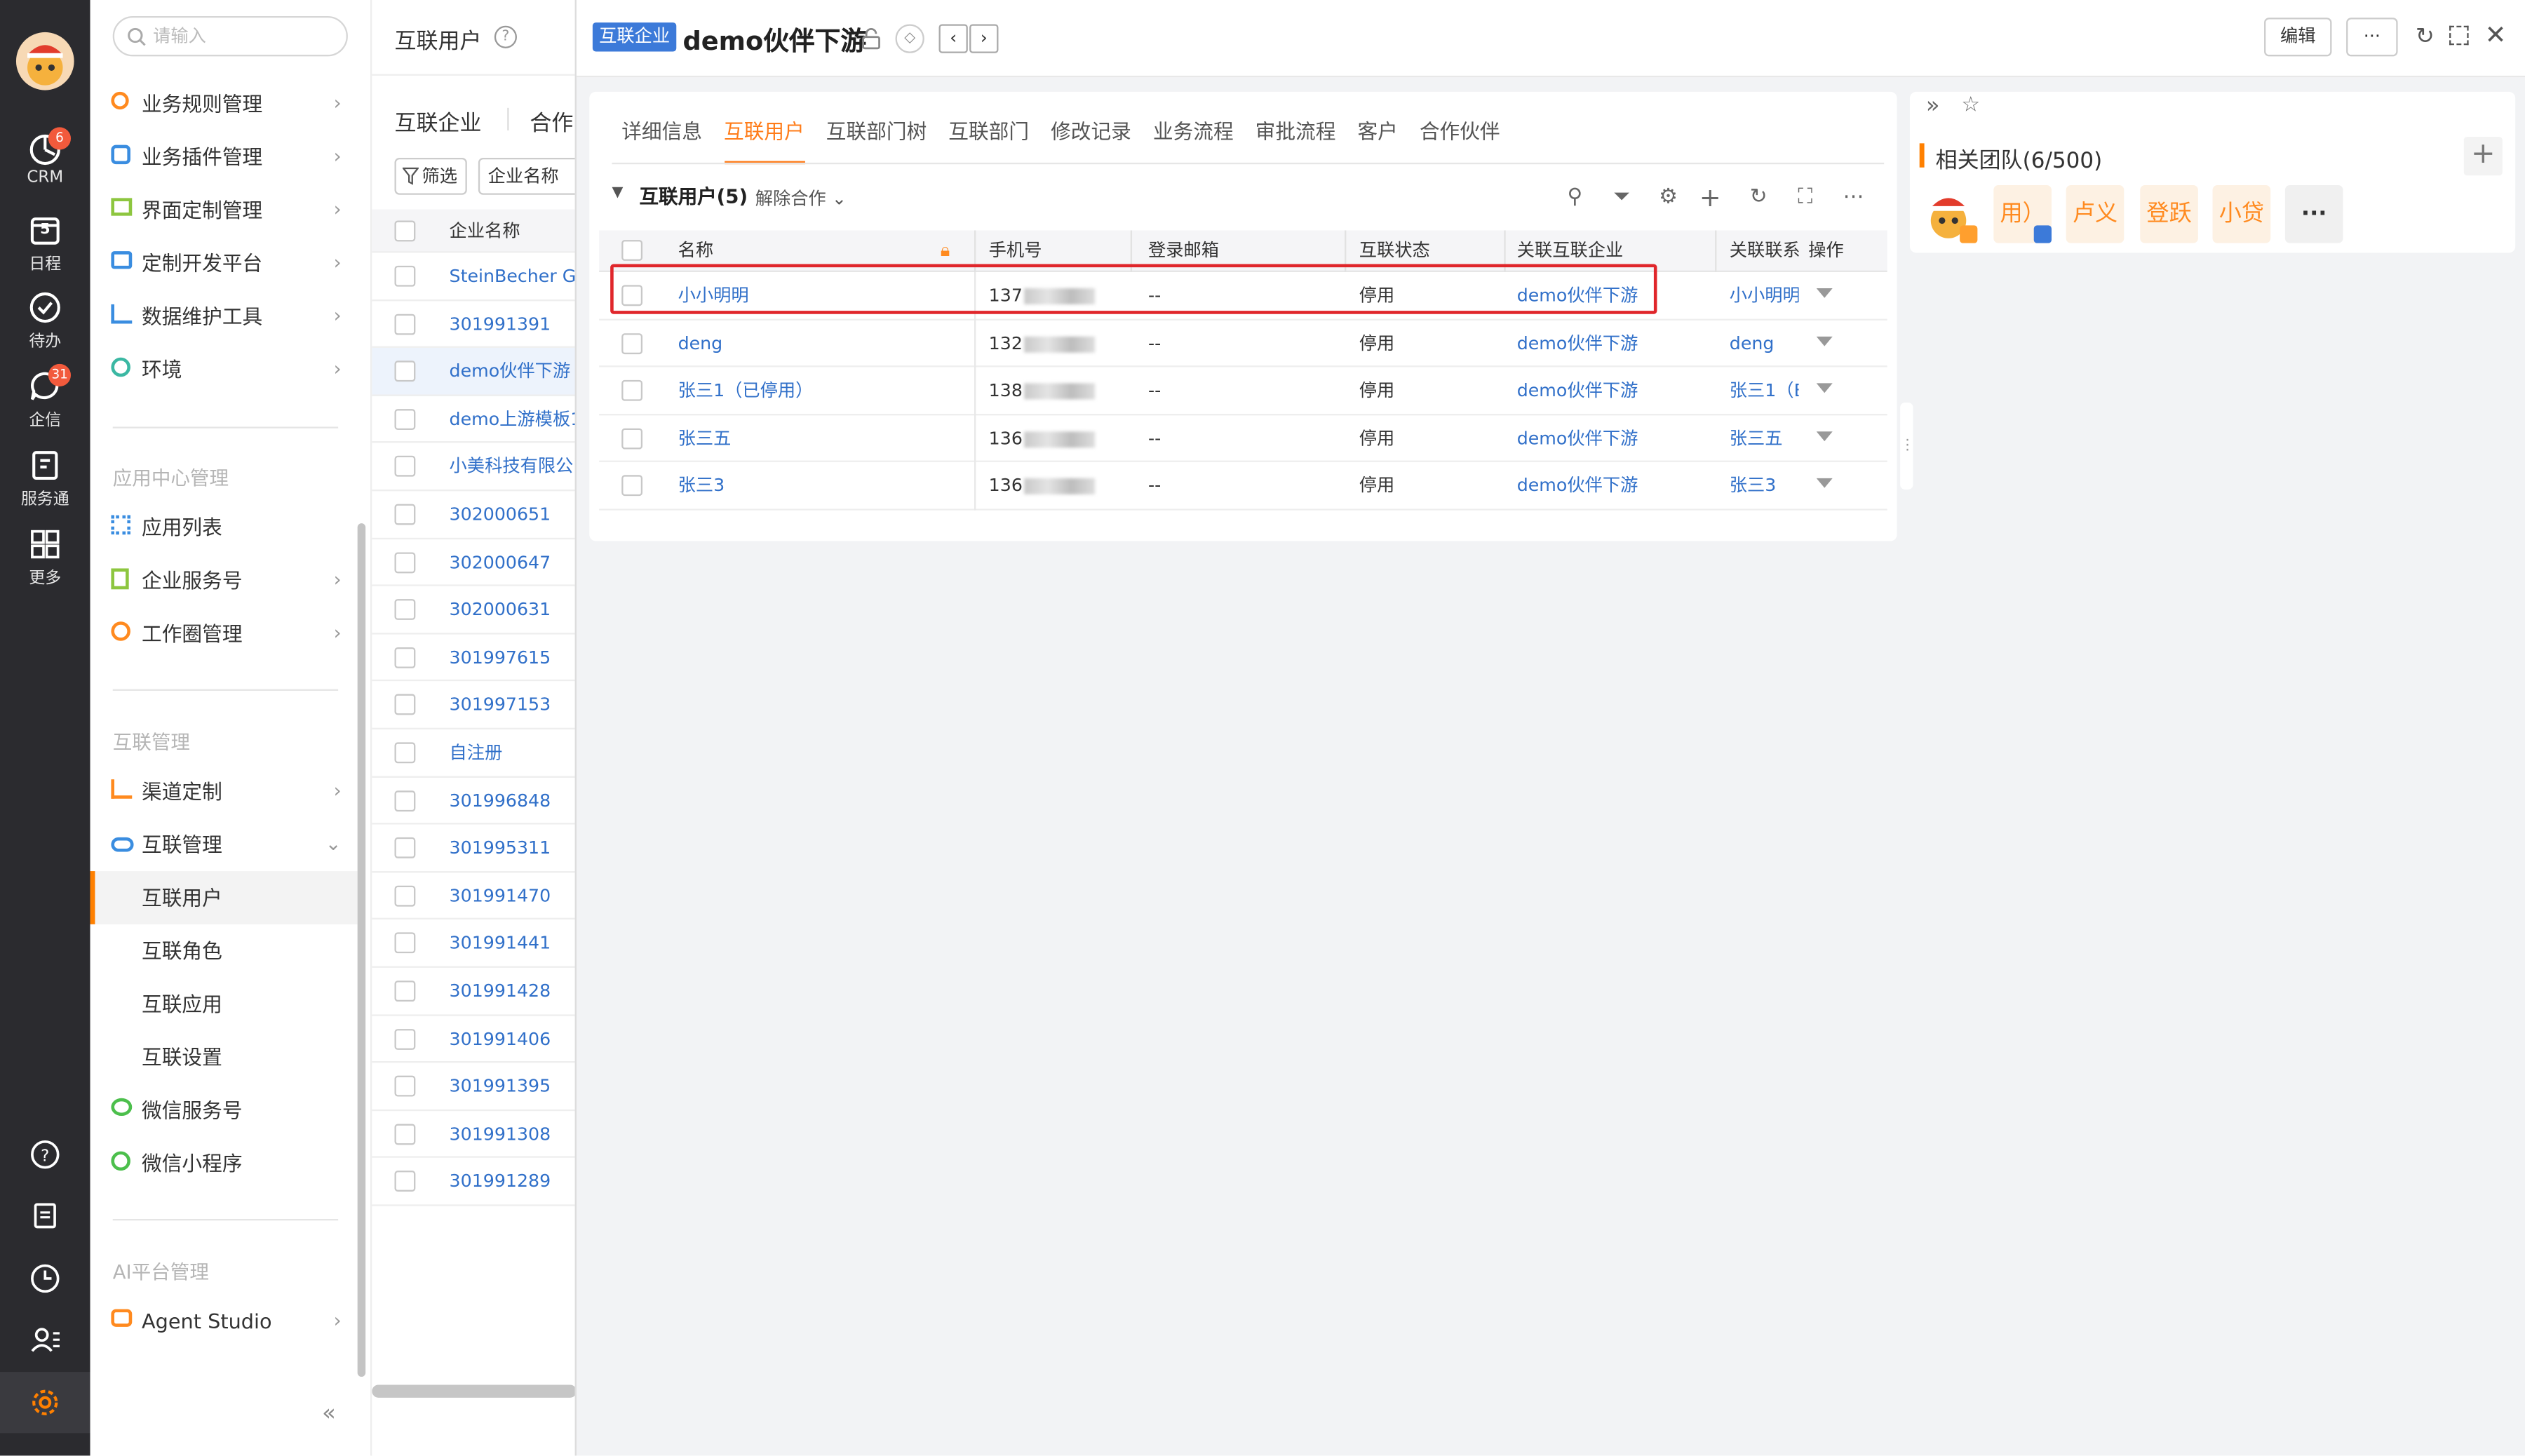  Describe the element at coordinates (1243, 487) in the screenshot. I see `table-row: 张三3 136 -- 停用 demo伙伴下游 张三3` at that location.